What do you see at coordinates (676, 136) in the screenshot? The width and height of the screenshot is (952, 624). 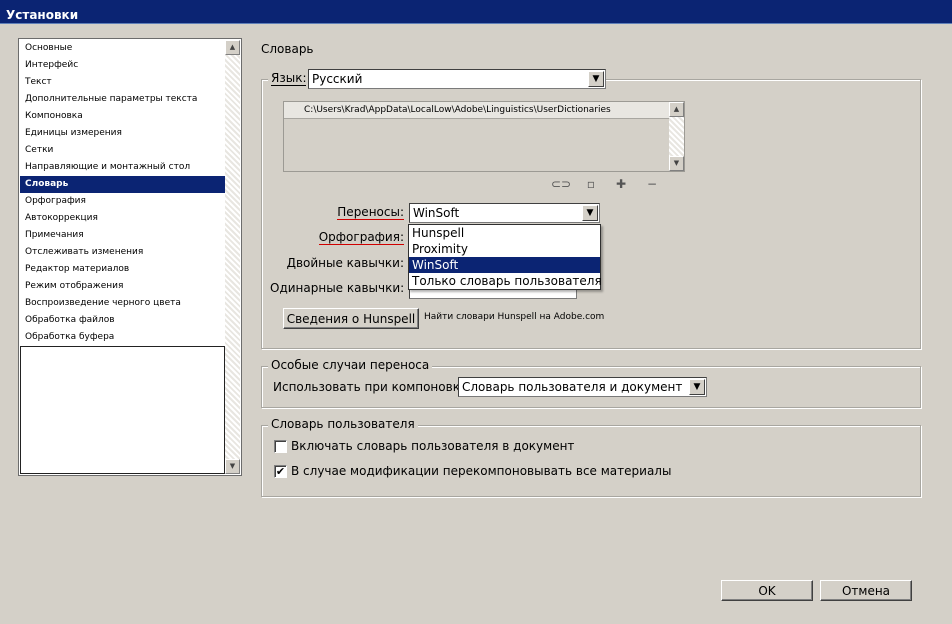 I see `dictionary-list-scrollbar: ▲ ▼` at bounding box center [676, 136].